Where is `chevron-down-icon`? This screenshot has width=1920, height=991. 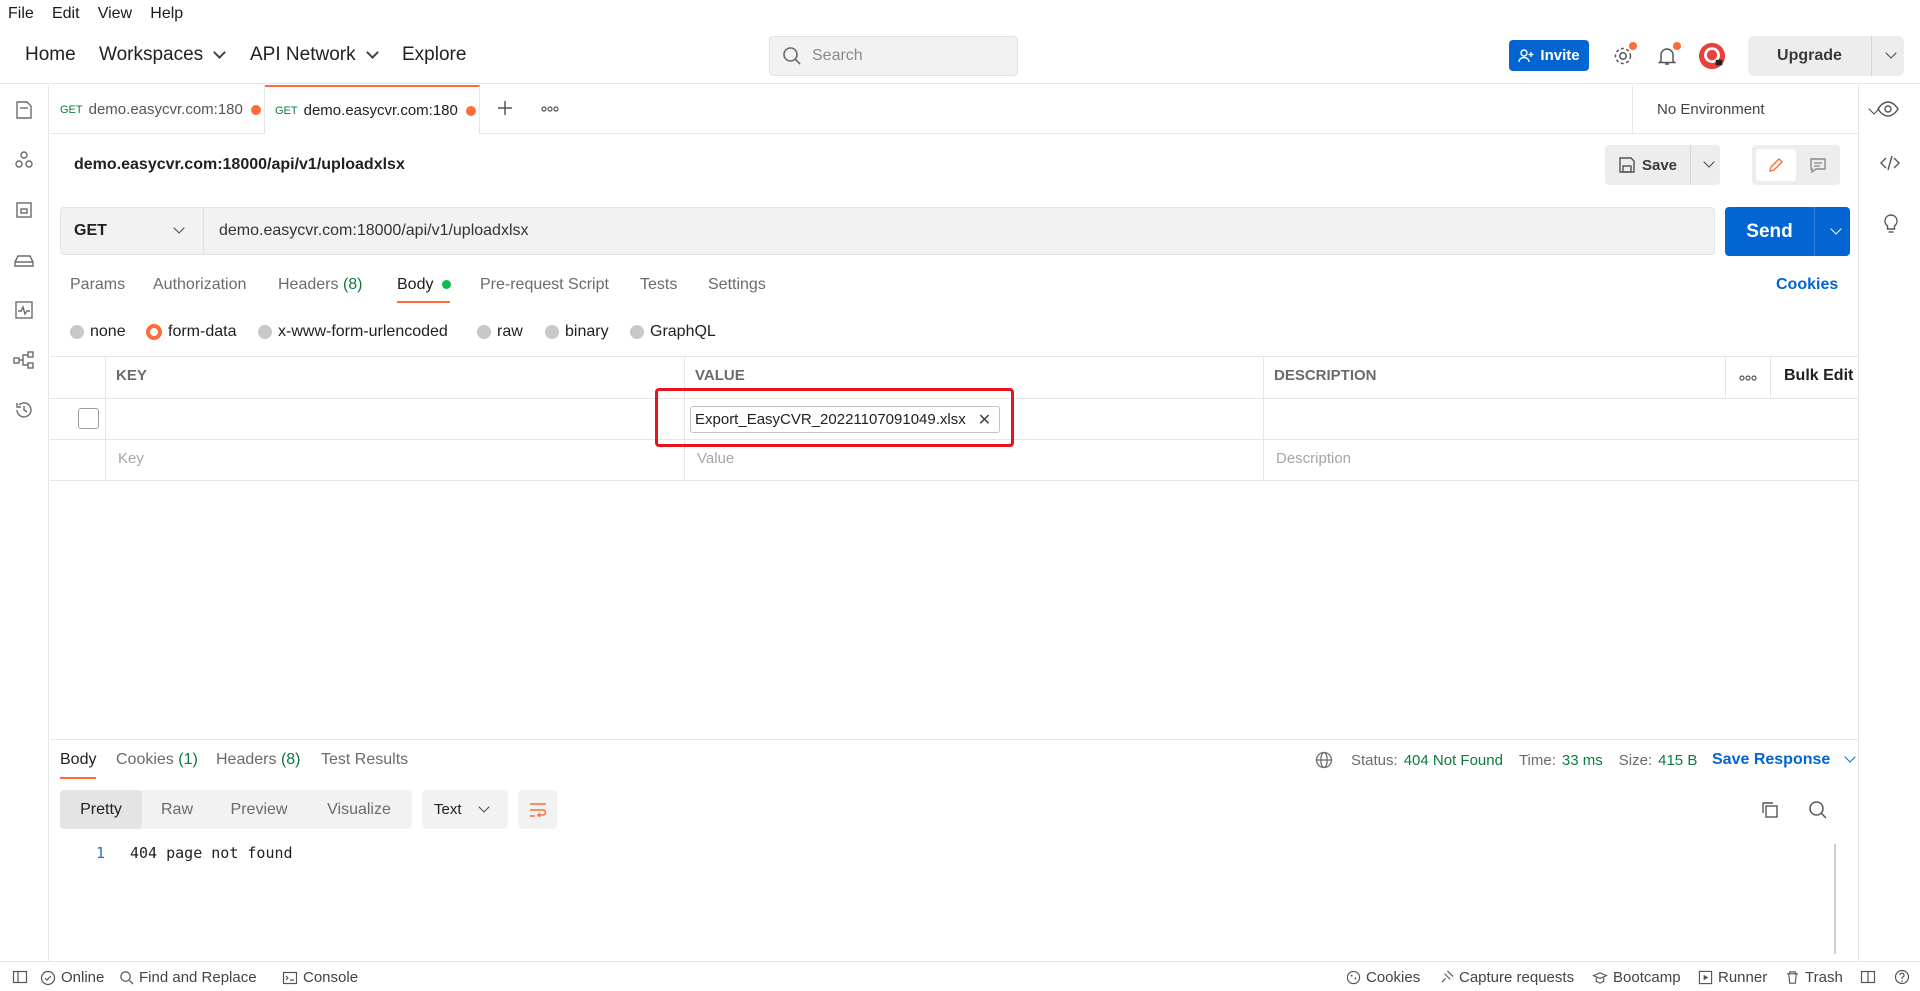 chevron-down-icon is located at coordinates (1835, 228).